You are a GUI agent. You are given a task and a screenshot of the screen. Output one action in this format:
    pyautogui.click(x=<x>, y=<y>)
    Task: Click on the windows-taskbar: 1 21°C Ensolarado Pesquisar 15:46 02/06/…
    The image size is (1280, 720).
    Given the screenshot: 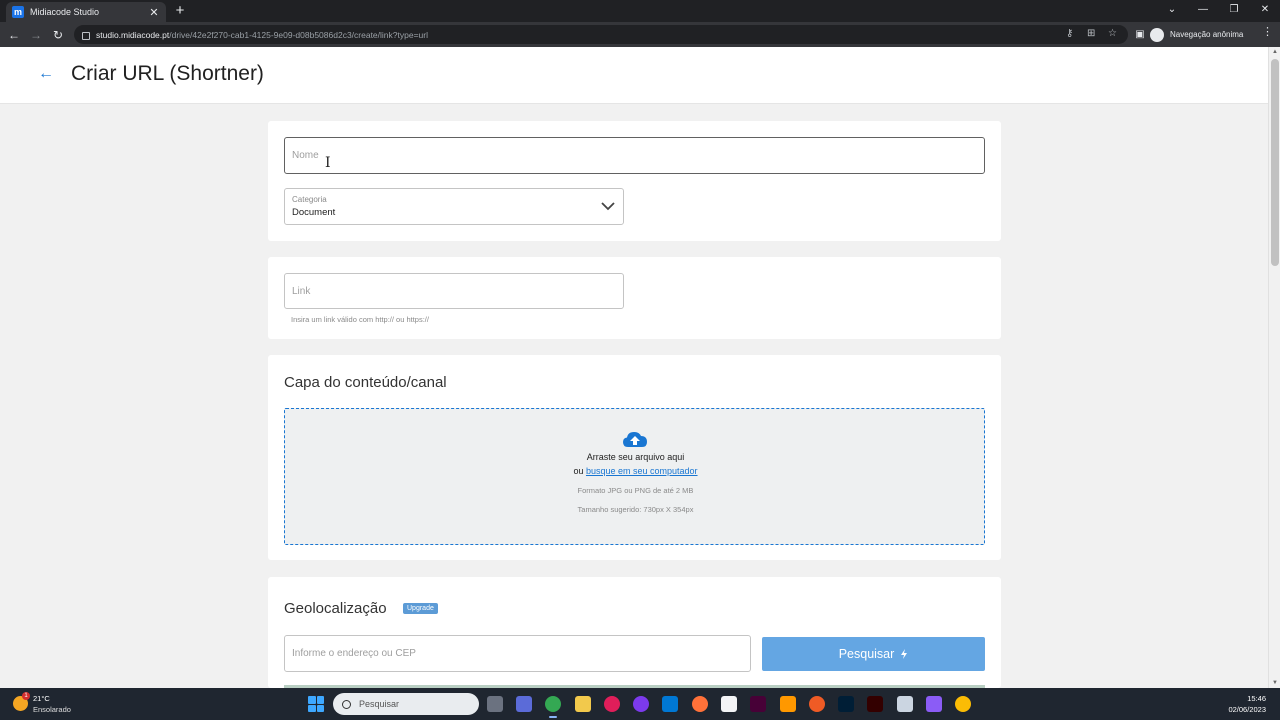 What is the action you would take?
    pyautogui.click(x=640, y=704)
    